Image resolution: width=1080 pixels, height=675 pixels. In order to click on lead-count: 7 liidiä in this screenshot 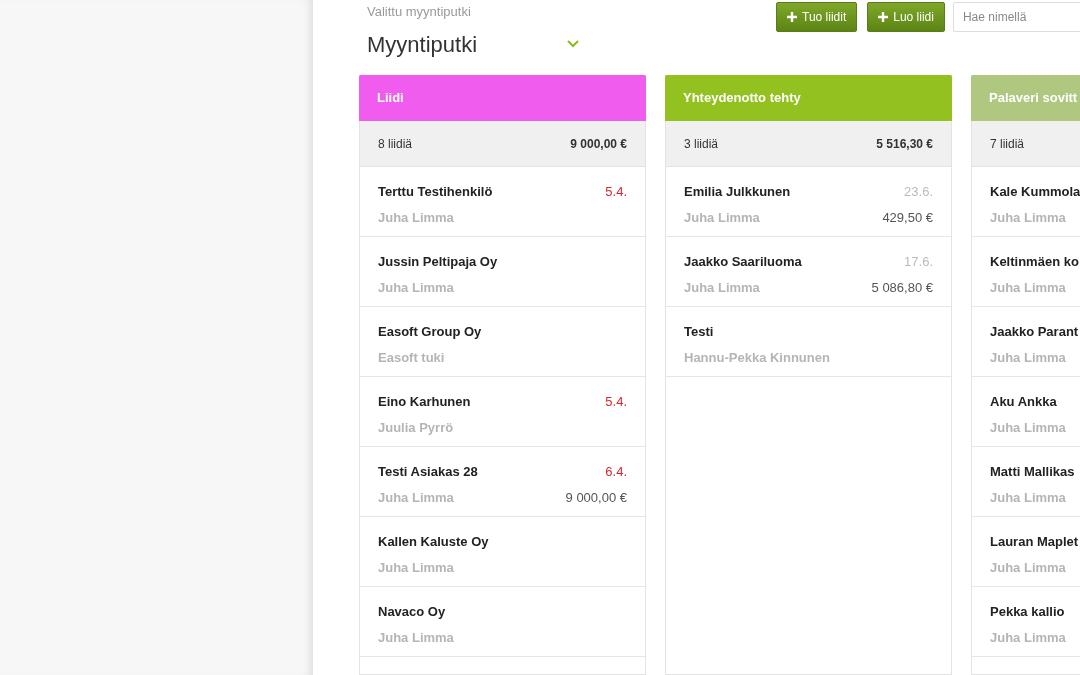, I will do `click(1007, 144)`.